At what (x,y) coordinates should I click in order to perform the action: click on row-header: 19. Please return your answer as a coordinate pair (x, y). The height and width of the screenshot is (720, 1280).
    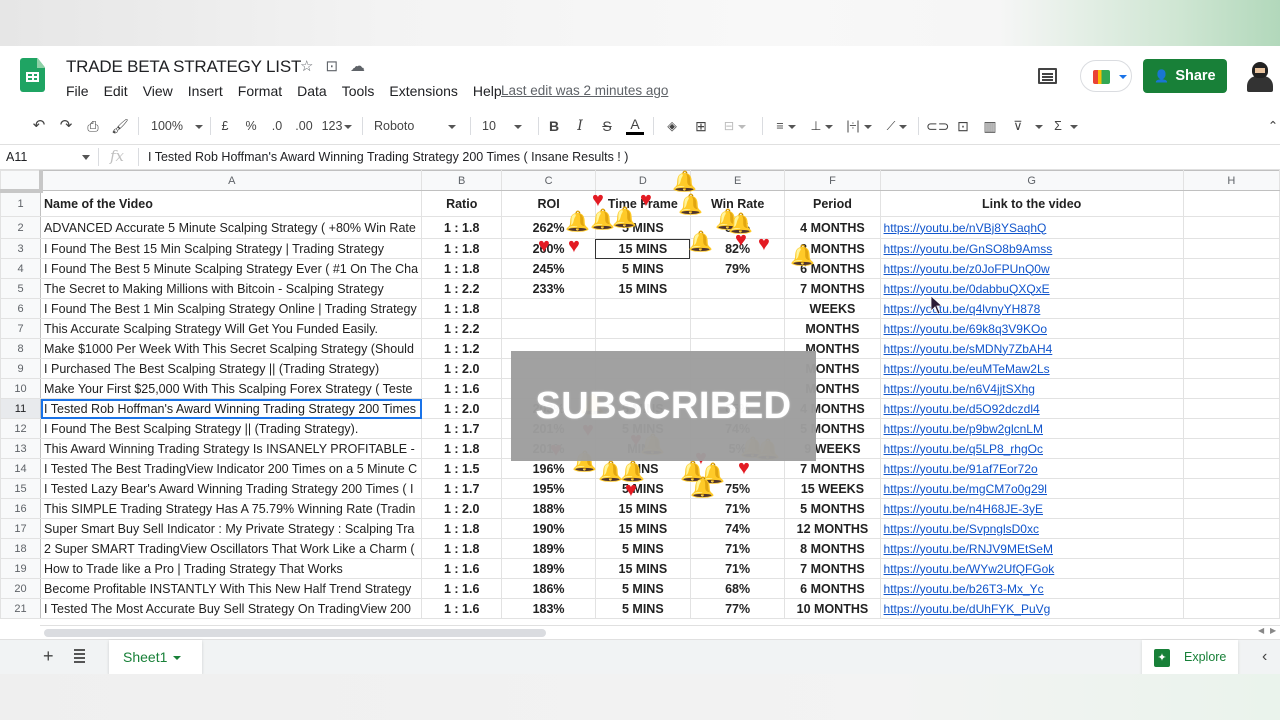
    Looking at the image, I should click on (21, 568).